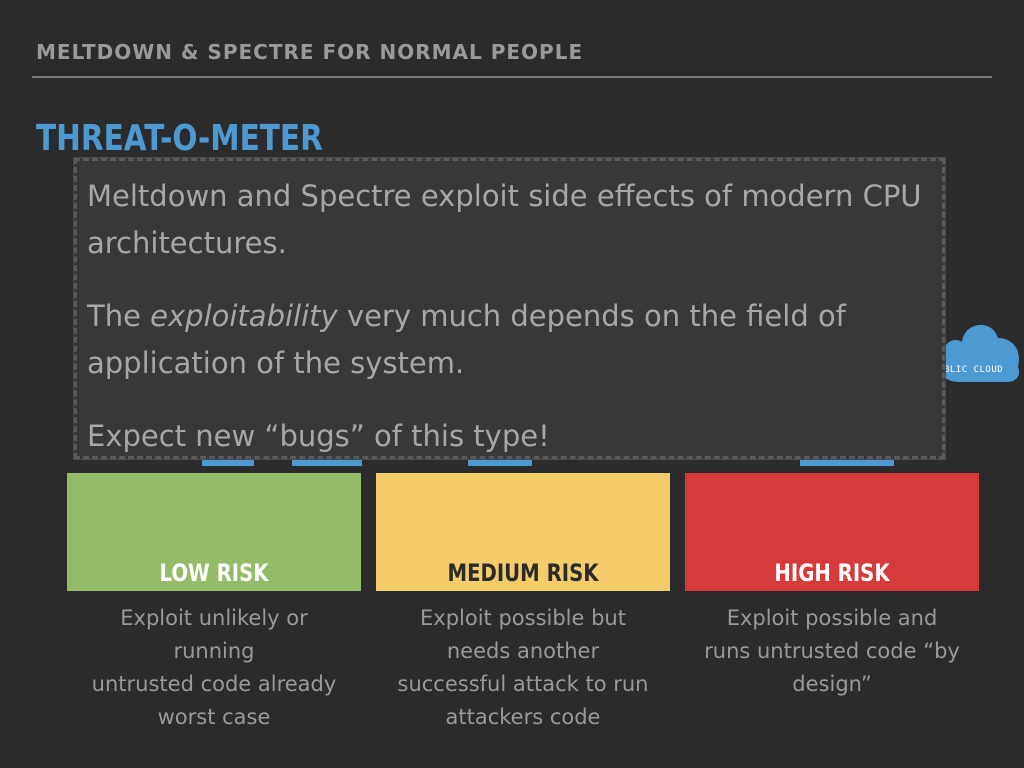 The image size is (1024, 768). I want to click on description-line: Exploit possible but, so click(523, 618).